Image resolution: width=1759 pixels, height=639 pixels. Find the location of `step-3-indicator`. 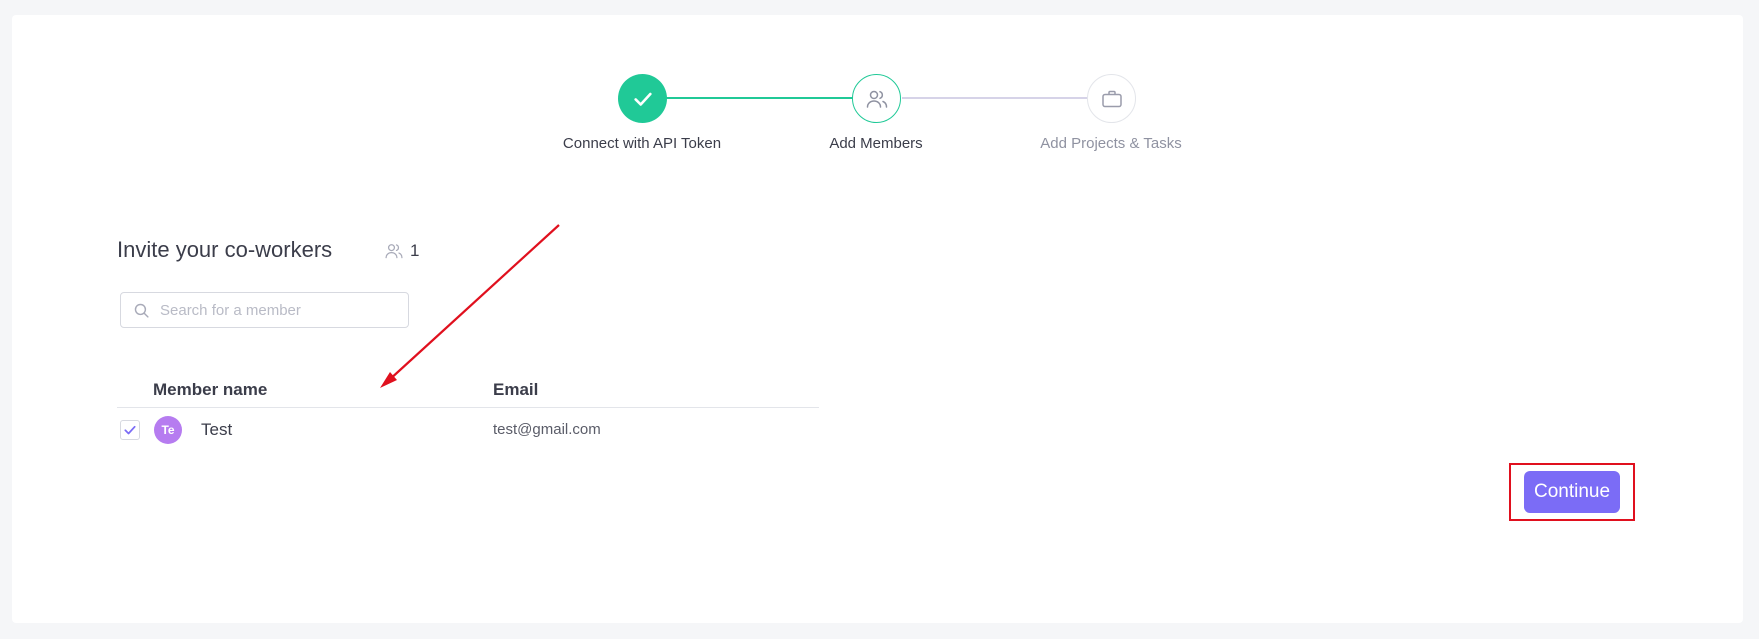

step-3-indicator is located at coordinates (1111, 98).